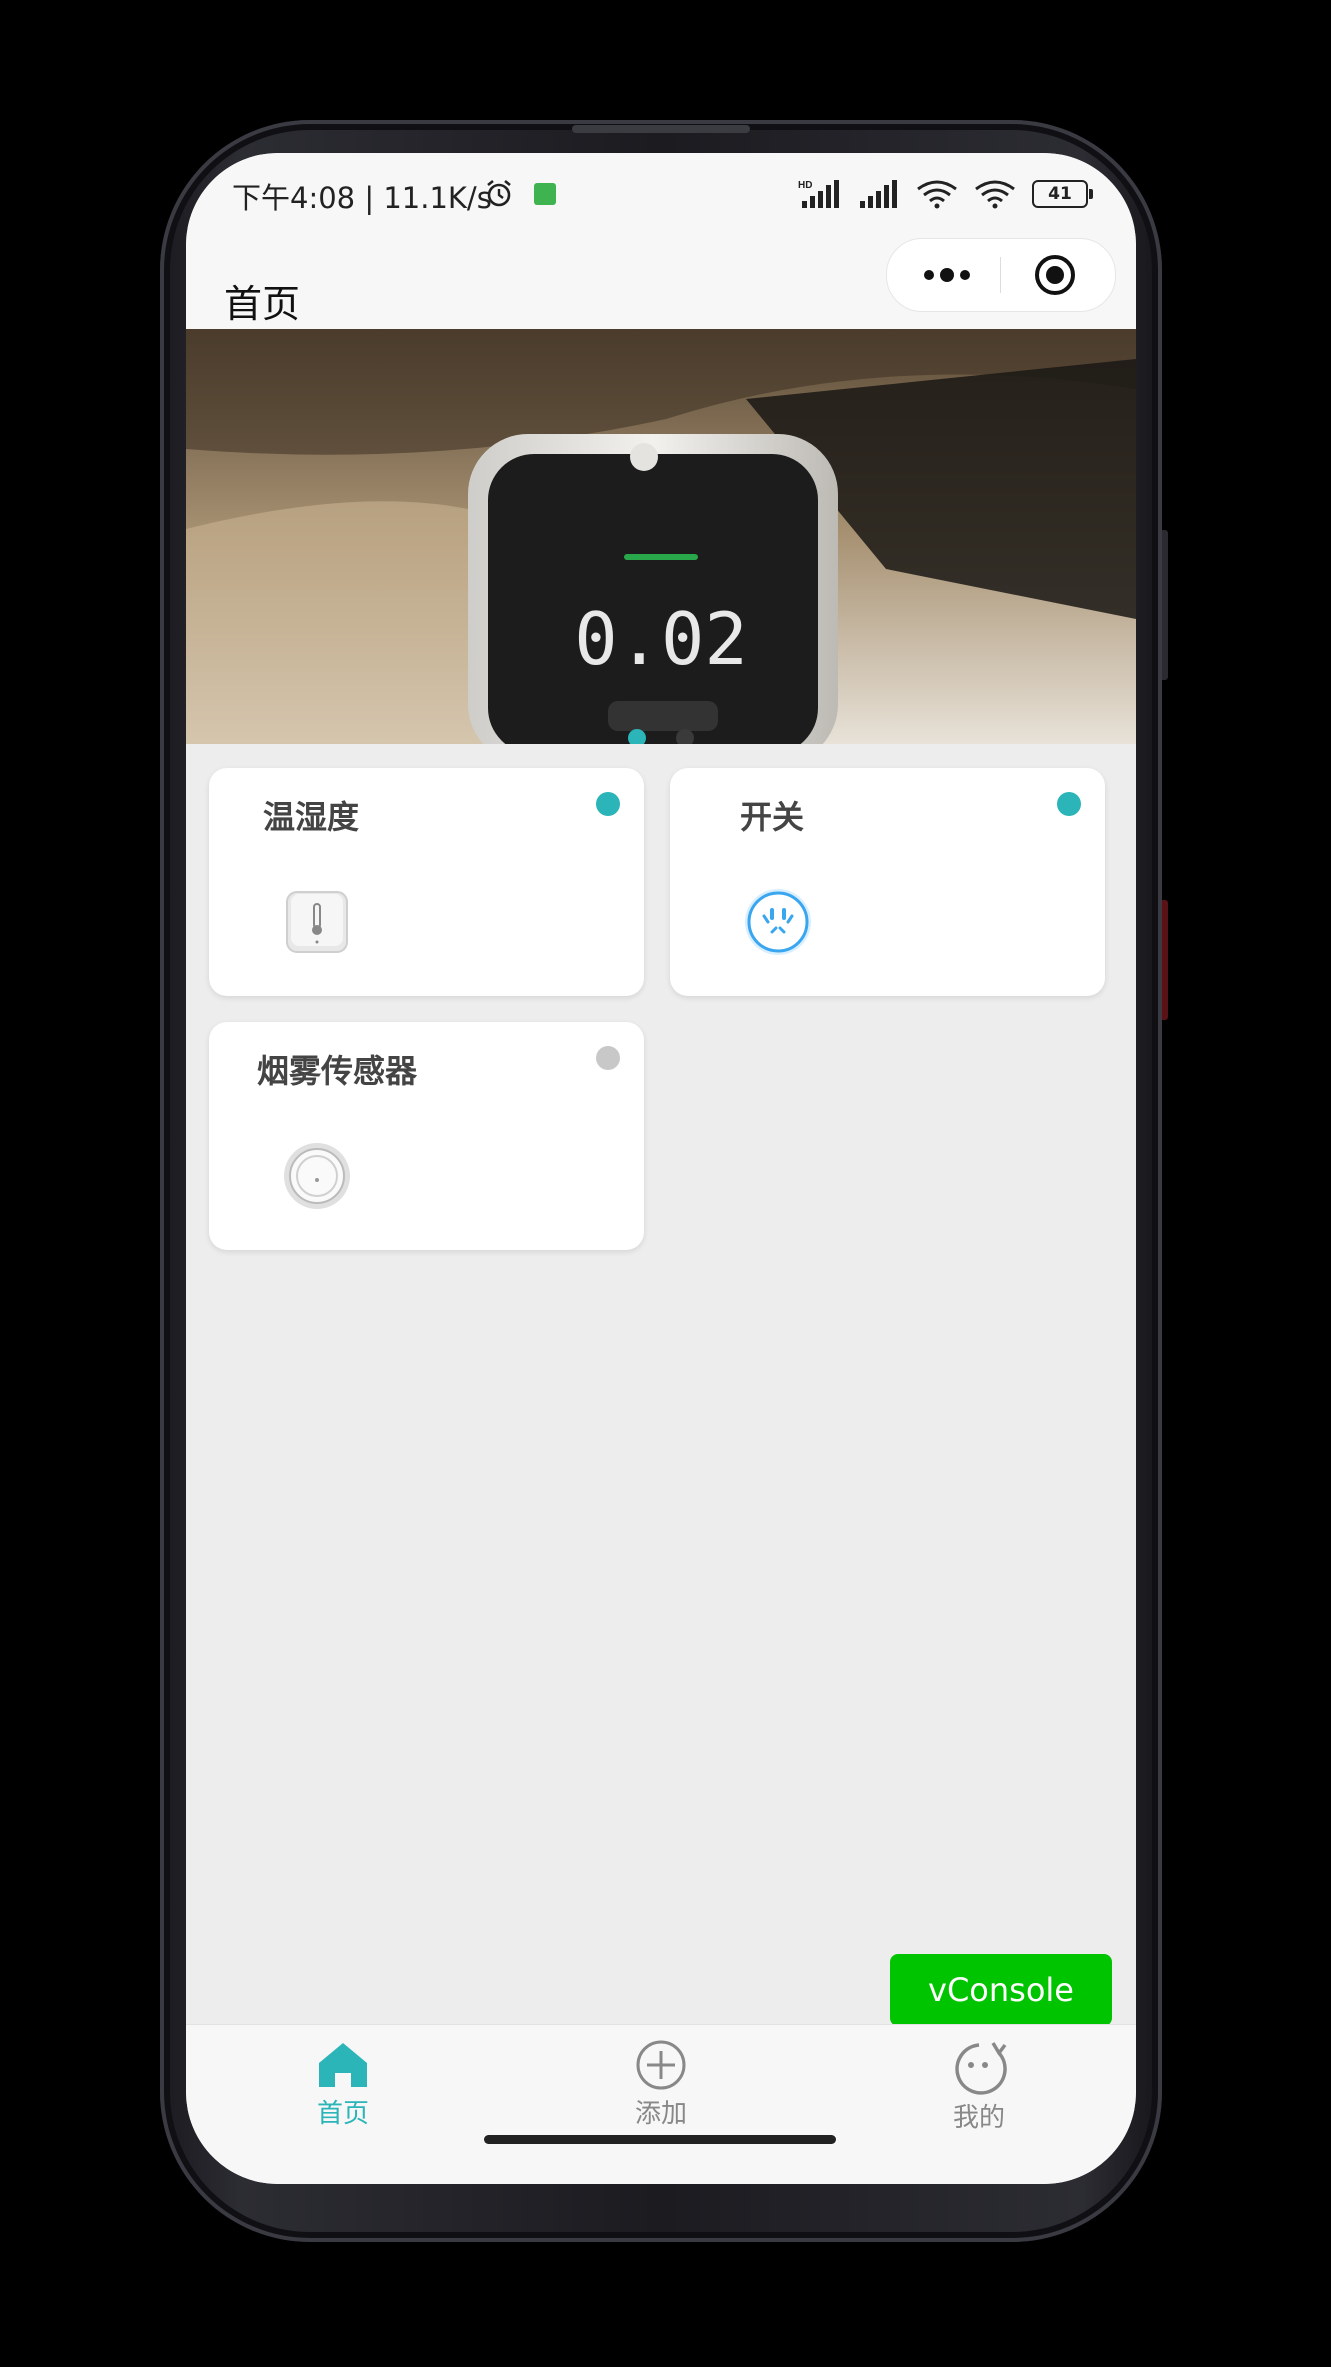 Image resolution: width=1331 pixels, height=2367 pixels. I want to click on wifi-icon, so click(995, 194).